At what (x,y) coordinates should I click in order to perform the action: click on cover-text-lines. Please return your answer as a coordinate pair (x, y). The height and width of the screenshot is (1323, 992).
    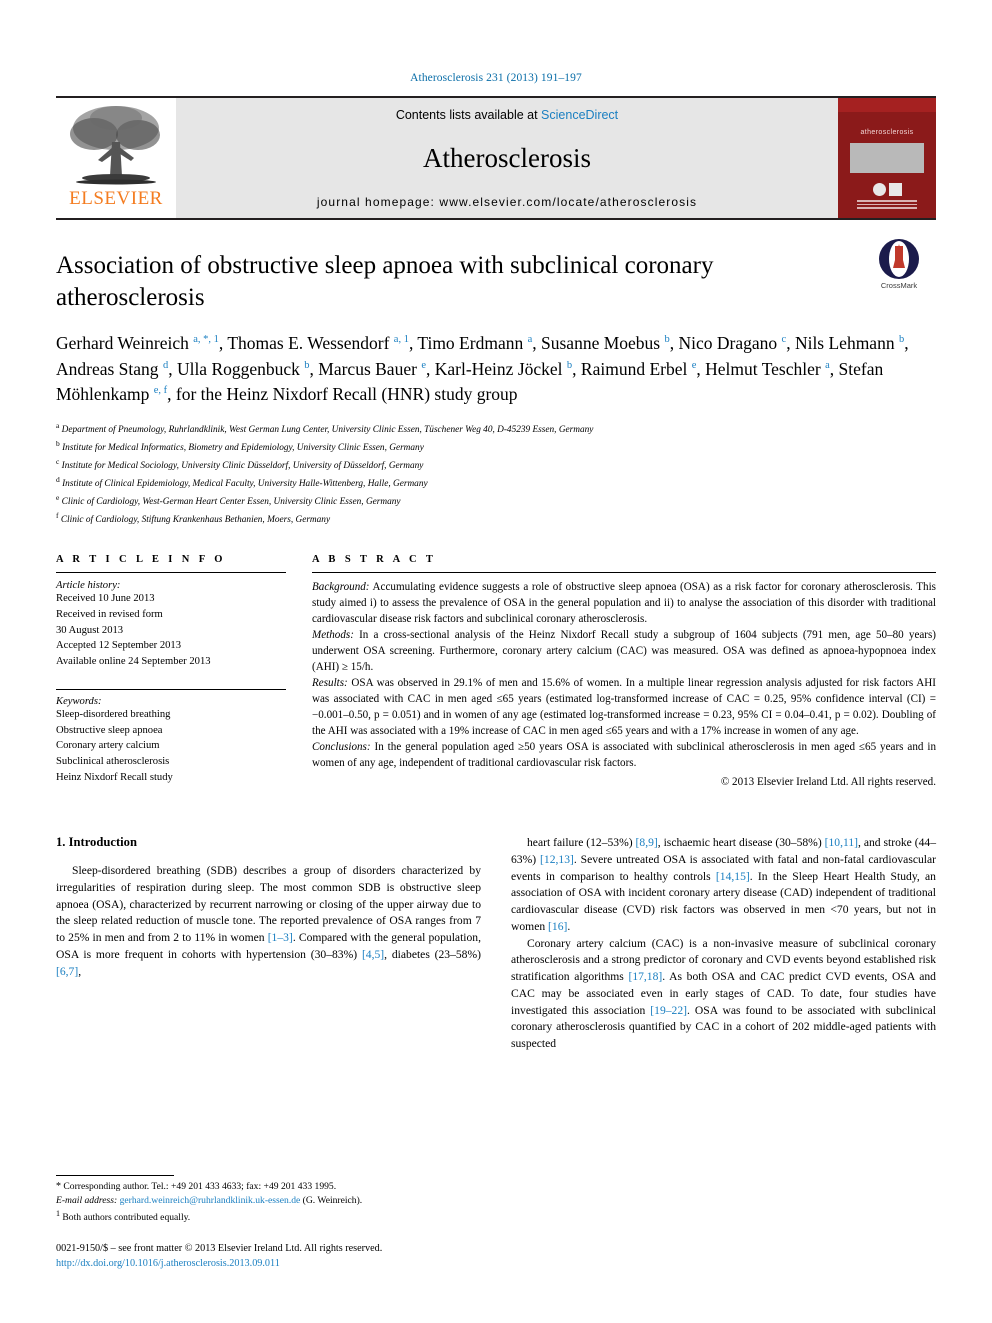
    Looking at the image, I should click on (887, 205).